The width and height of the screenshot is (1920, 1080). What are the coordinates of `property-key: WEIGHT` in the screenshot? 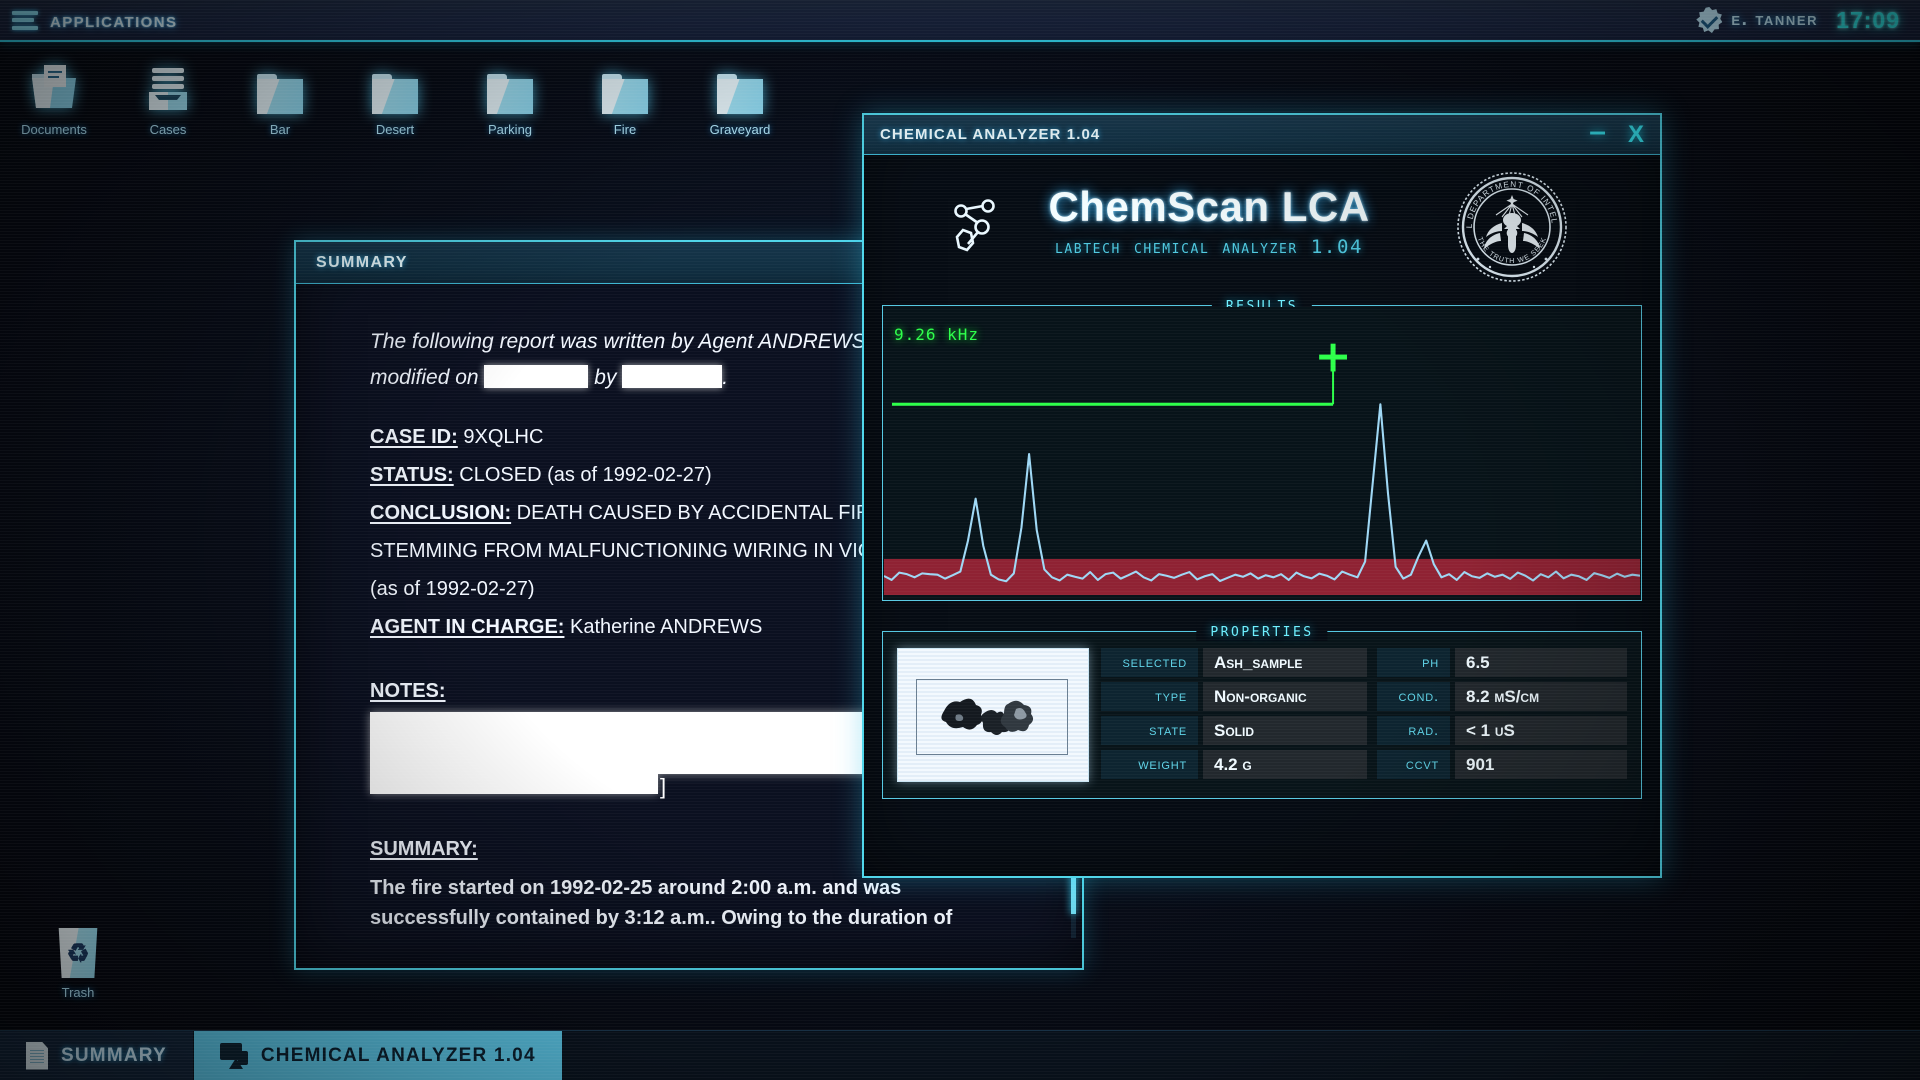 It's located at (1149, 764).